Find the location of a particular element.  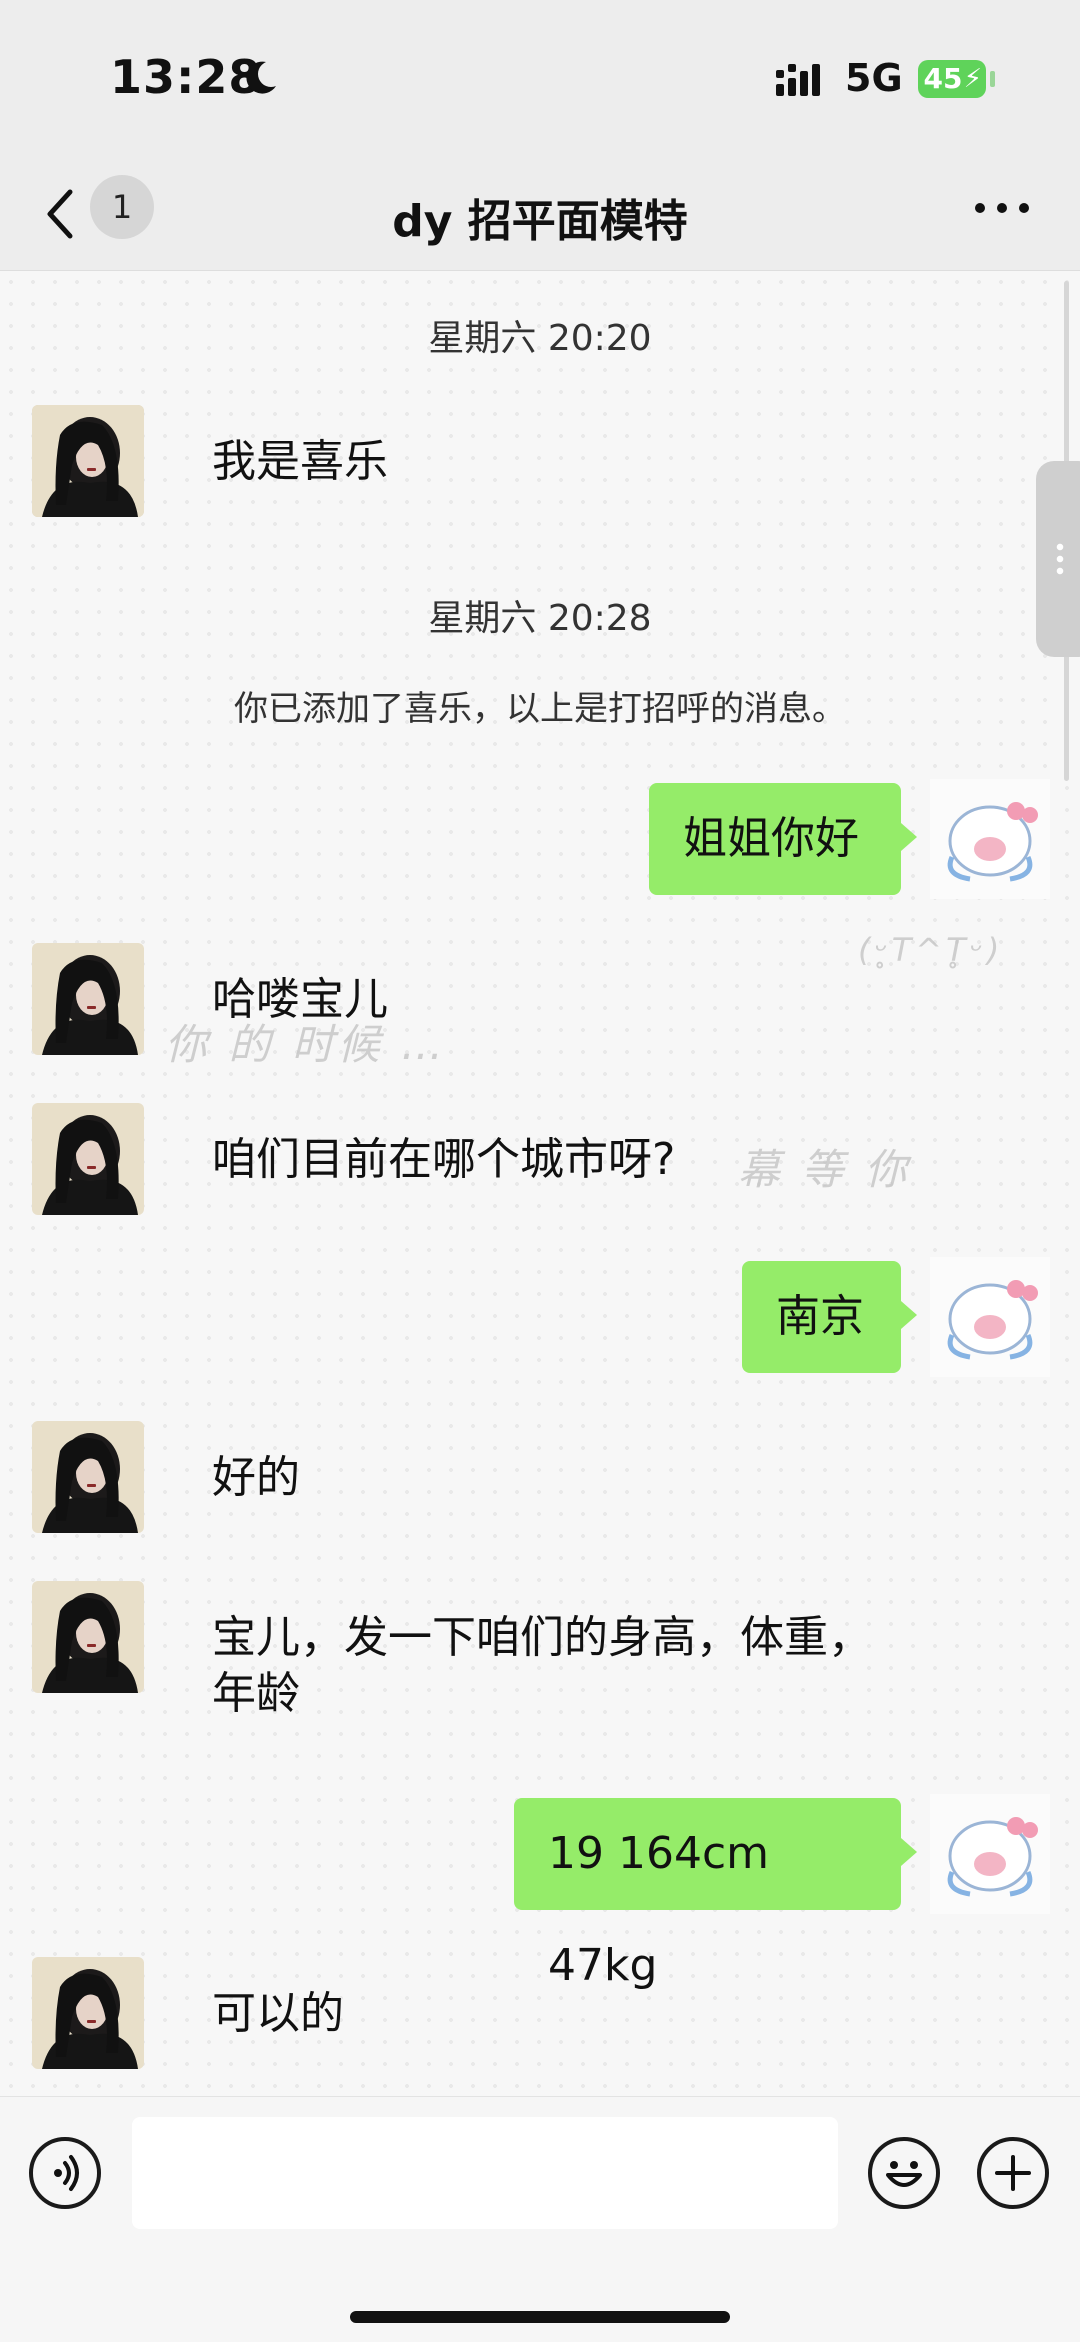

more-actions-button is located at coordinates (1013, 2173).